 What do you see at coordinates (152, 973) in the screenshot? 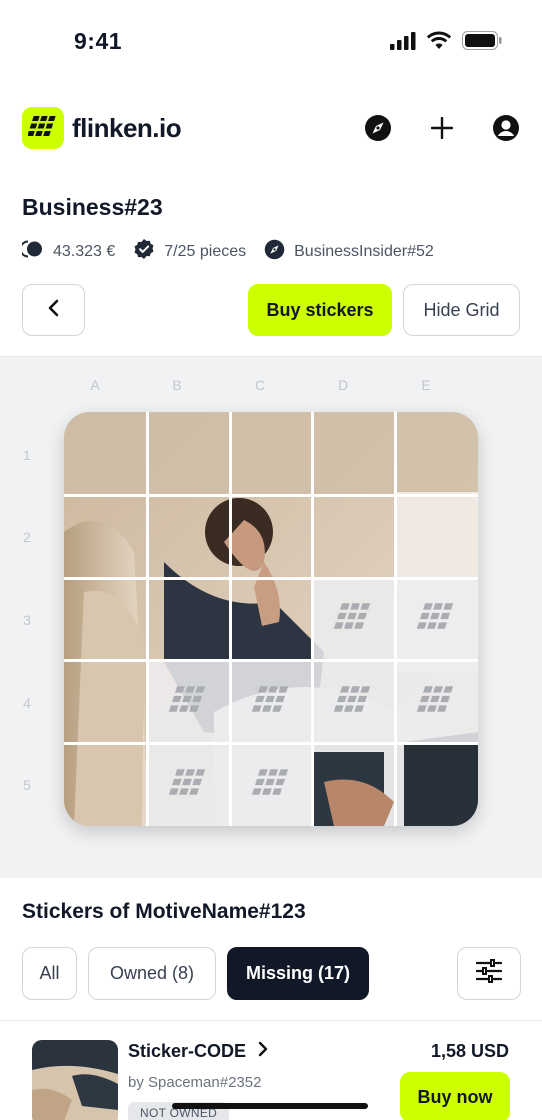
I see `filter-owned-button: Owned (8)` at bounding box center [152, 973].